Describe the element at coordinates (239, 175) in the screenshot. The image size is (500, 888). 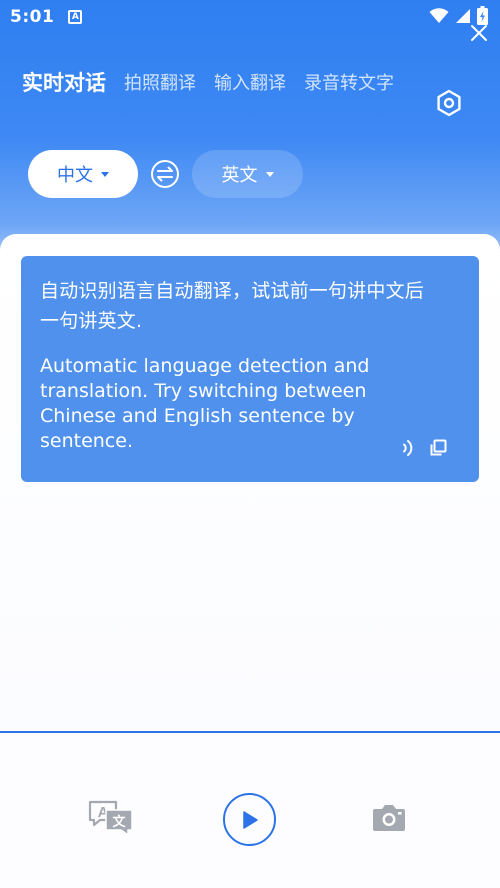
I see `target-language-label: 英文` at that location.